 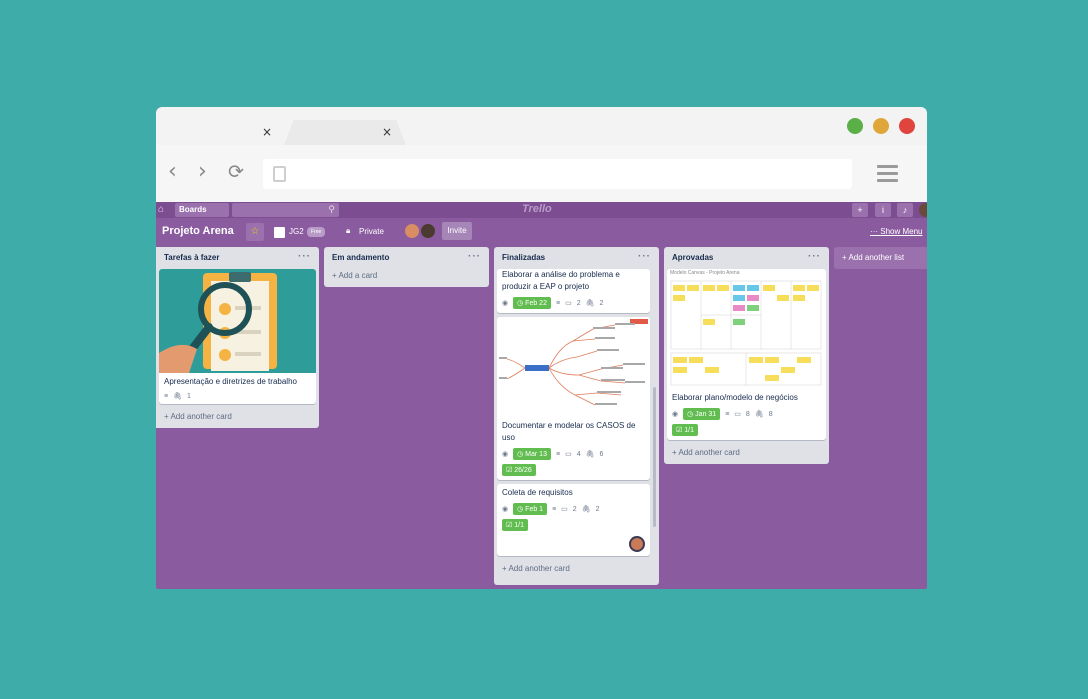 I want to click on maximize-button, so click(x=855, y=126).